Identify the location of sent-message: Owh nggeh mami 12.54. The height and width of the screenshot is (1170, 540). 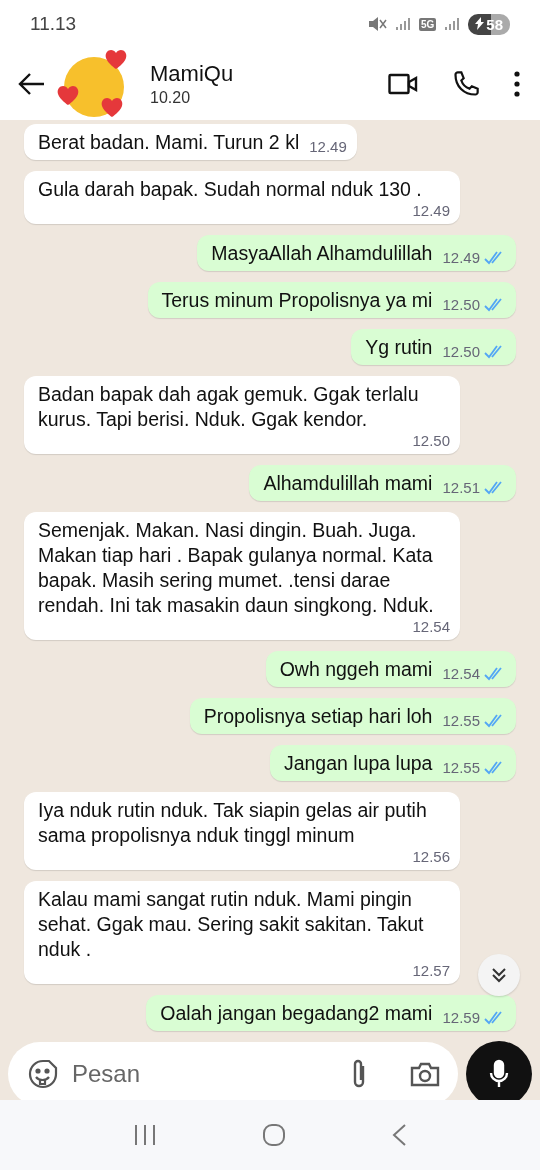
(390, 669).